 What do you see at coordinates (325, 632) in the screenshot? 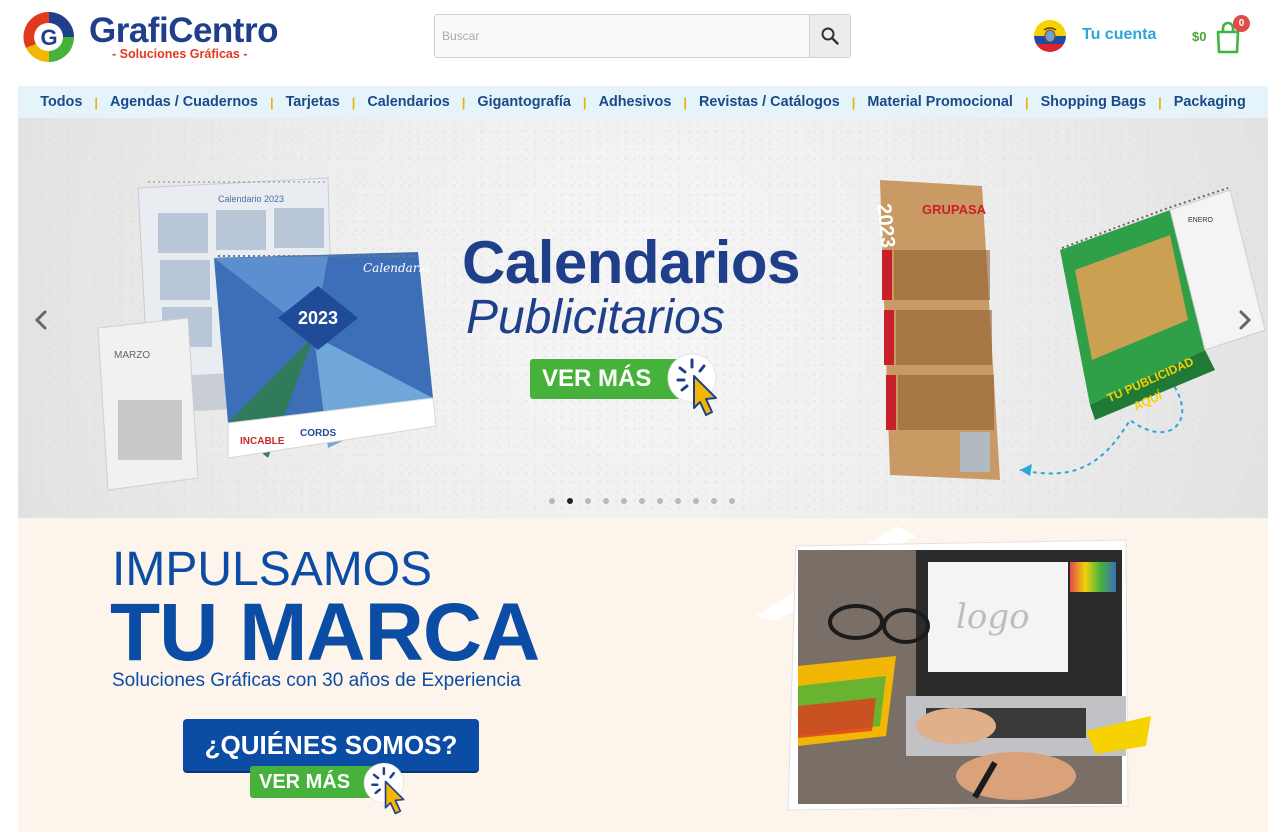
I see `brand-headline-2: TU MARCA` at bounding box center [325, 632].